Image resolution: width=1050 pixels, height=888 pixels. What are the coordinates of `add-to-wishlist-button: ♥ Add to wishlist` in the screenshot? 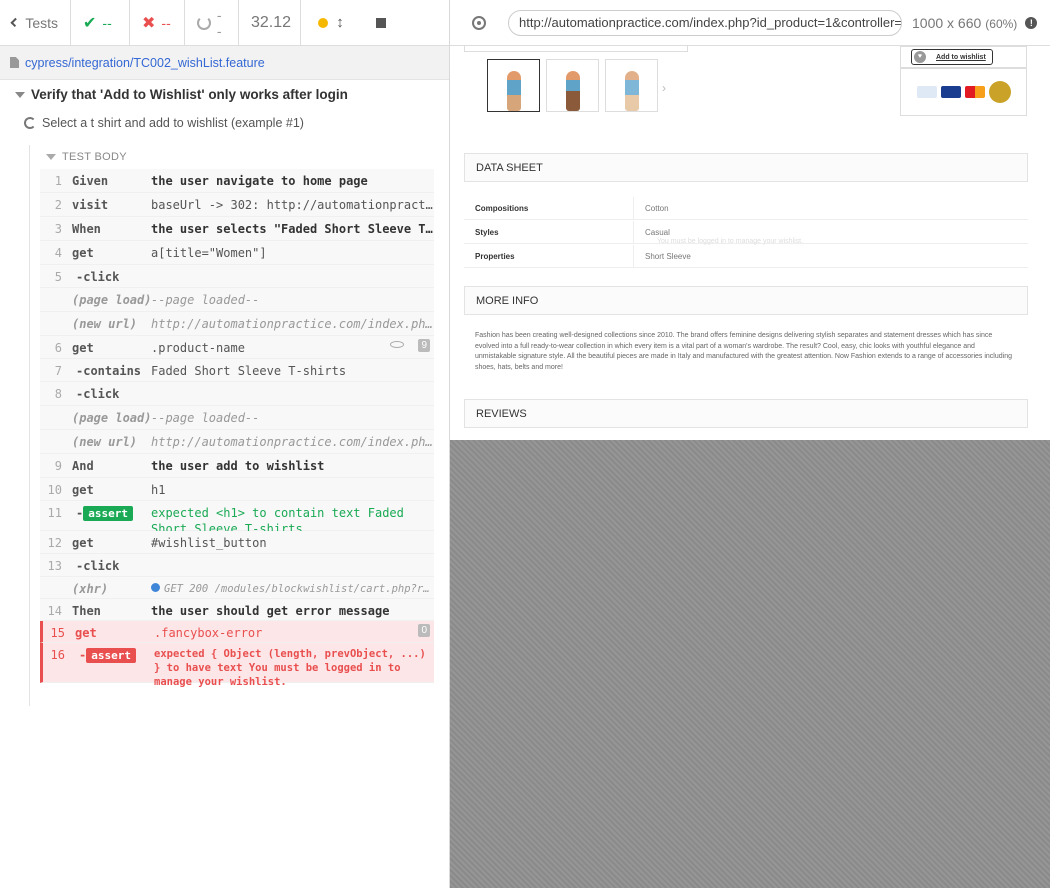 It's located at (952, 57).